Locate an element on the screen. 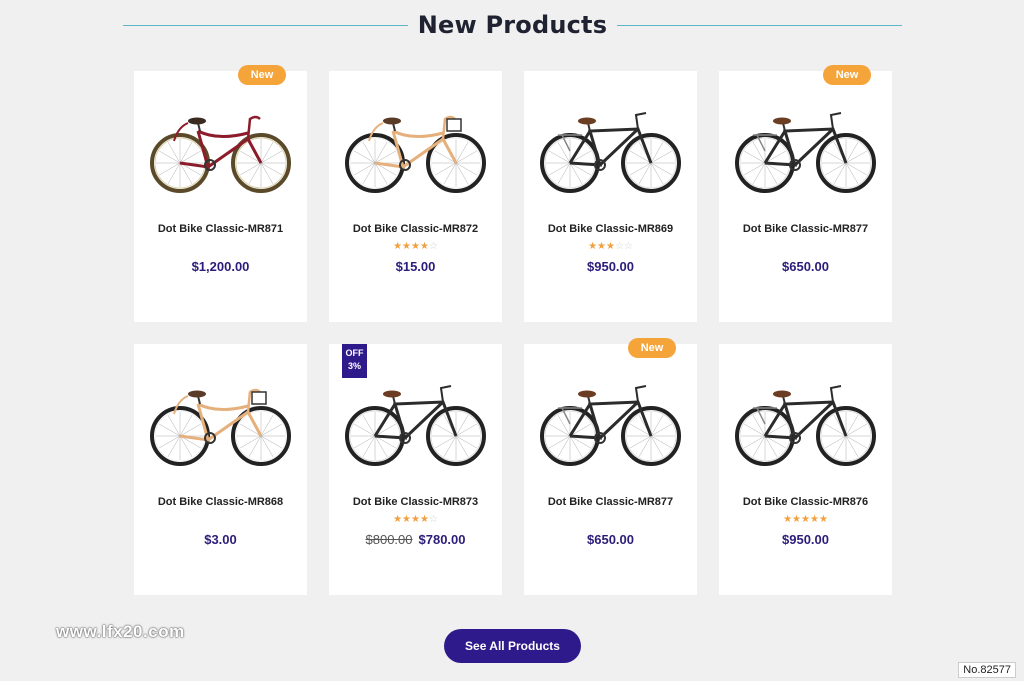  discount-badge-label: OFF is located at coordinates (354, 353).